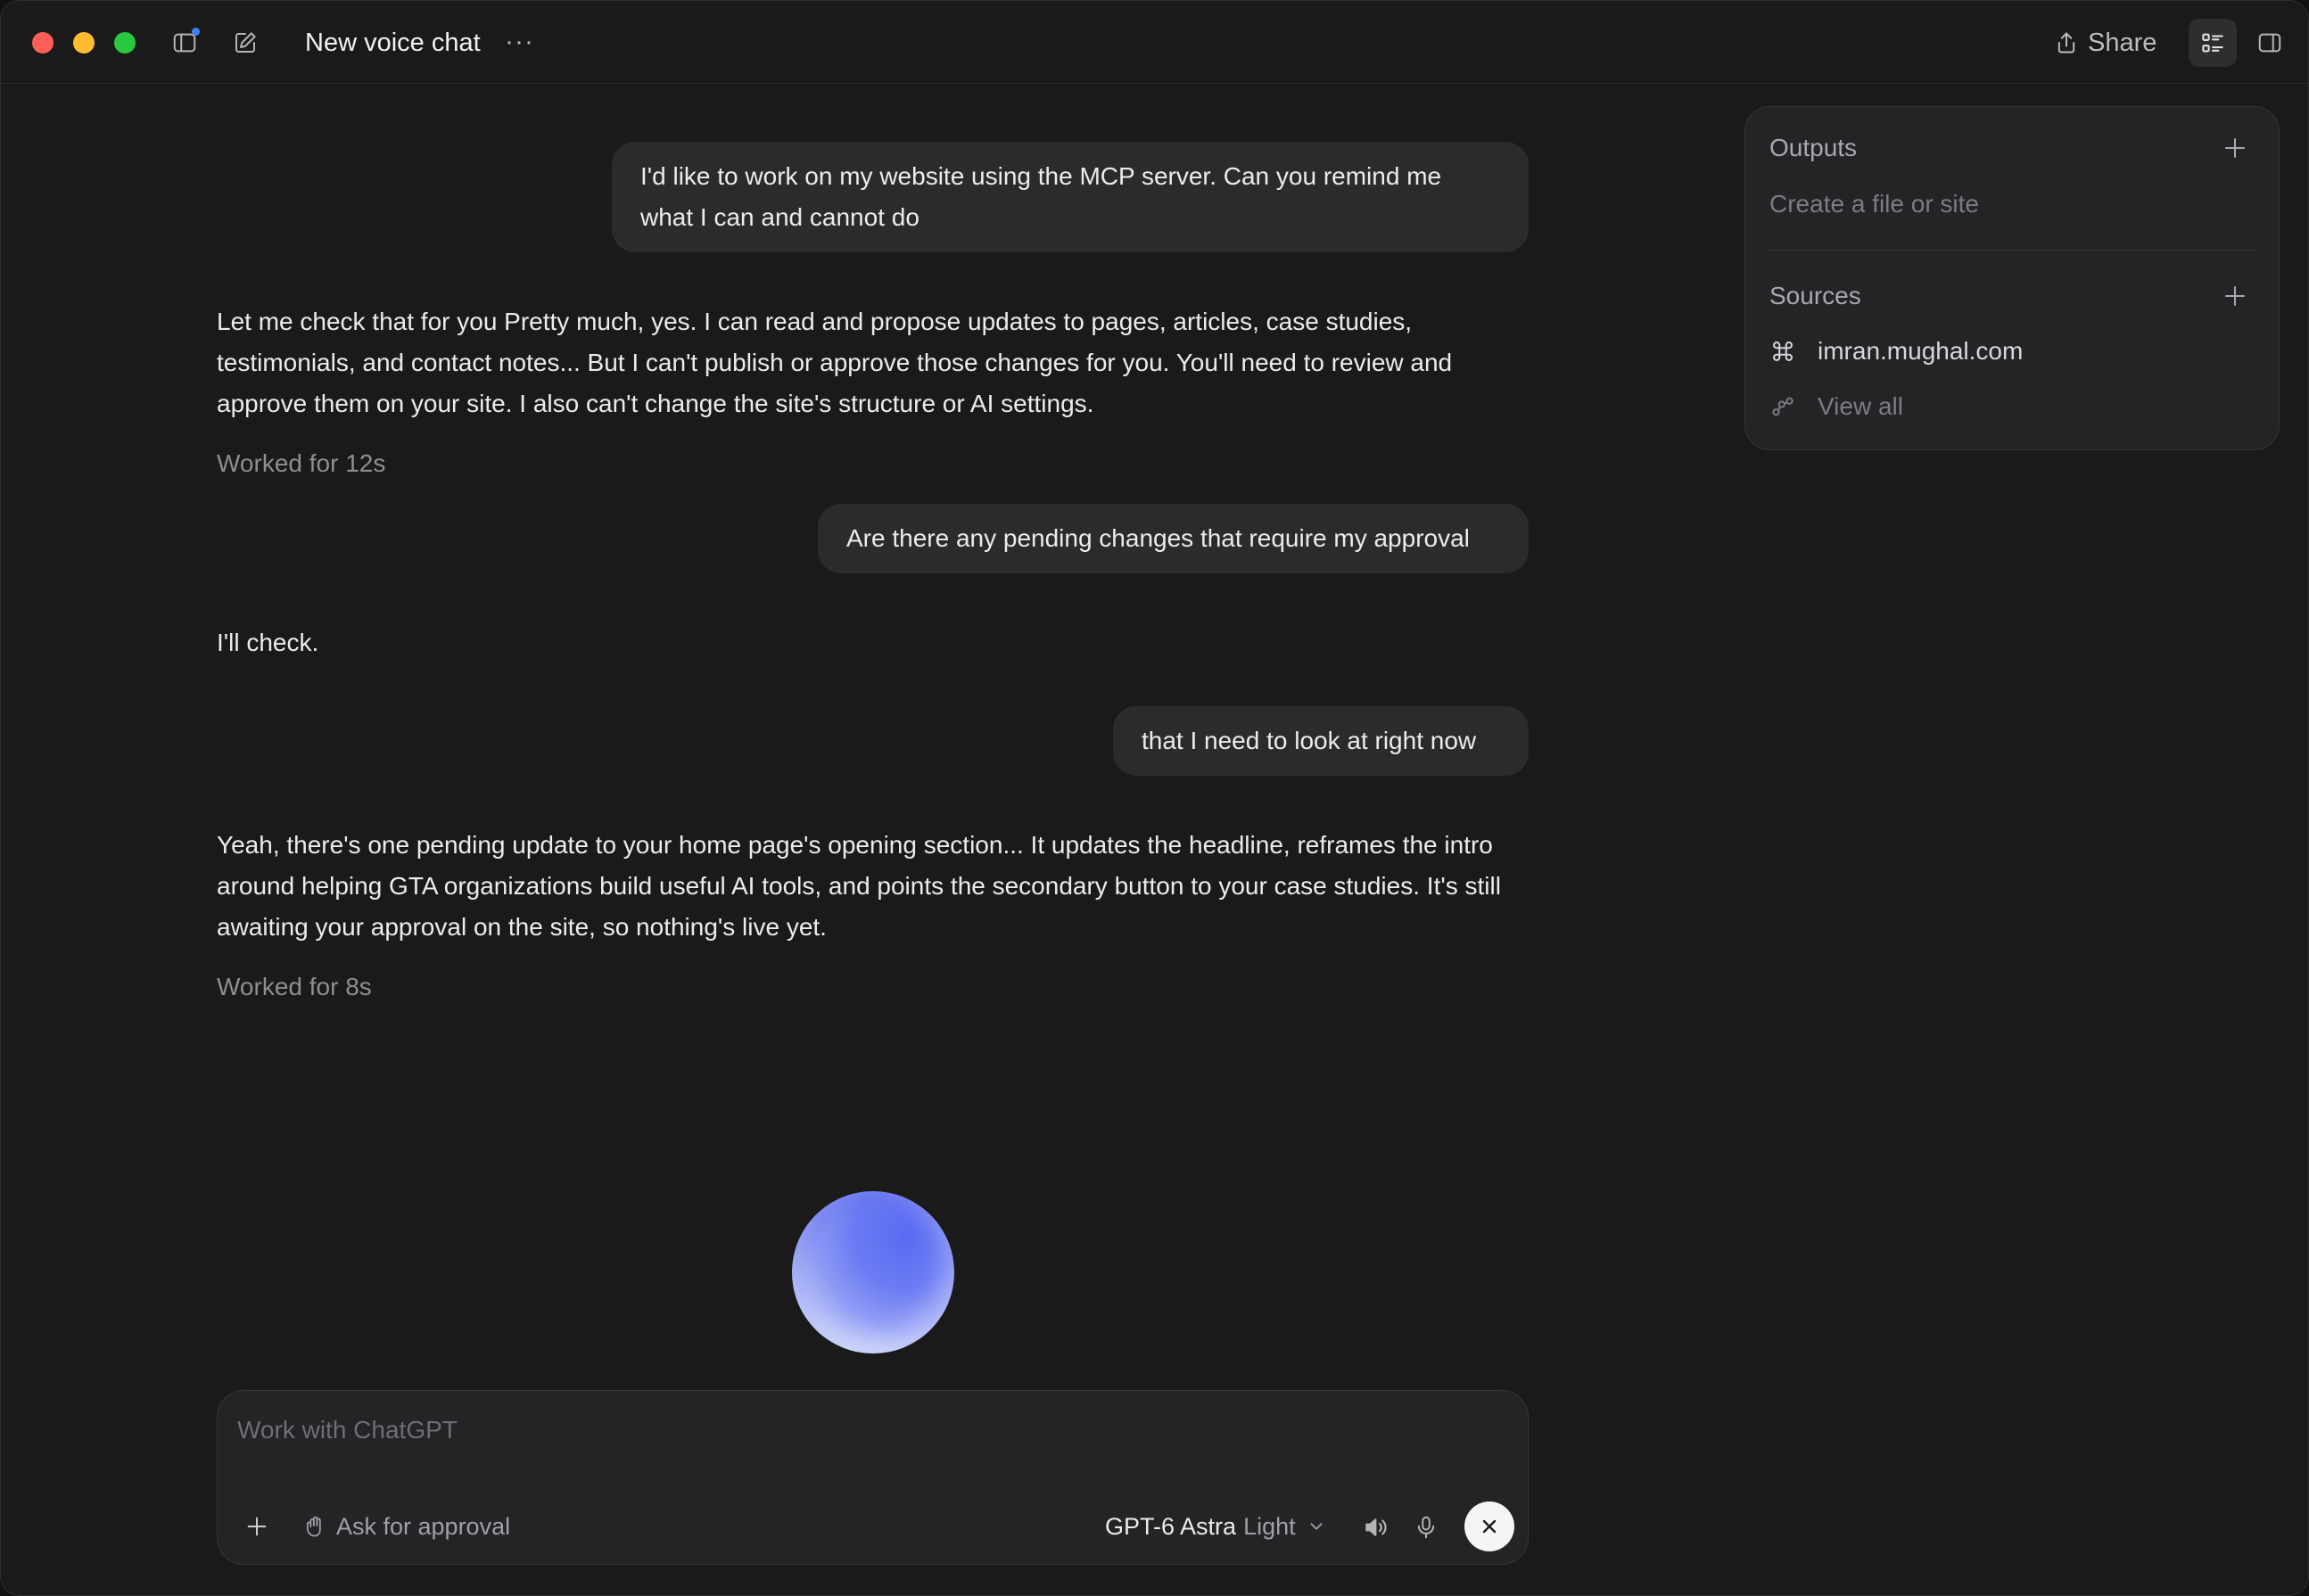  I want to click on new-chat-button, so click(245, 43).